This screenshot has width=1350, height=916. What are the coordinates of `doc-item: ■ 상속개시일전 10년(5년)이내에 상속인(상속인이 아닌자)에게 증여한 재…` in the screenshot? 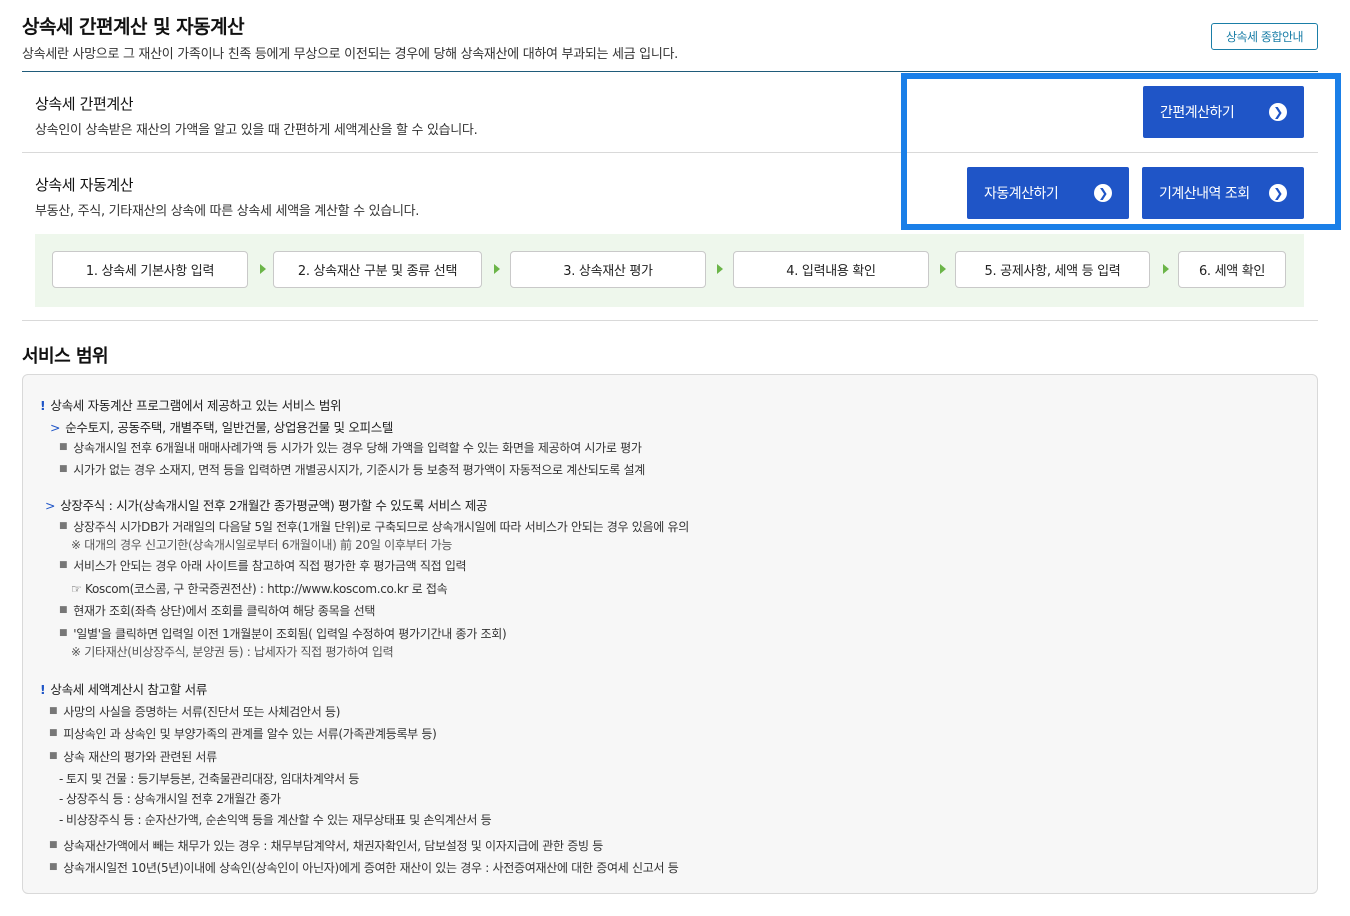 It's located at (364, 868).